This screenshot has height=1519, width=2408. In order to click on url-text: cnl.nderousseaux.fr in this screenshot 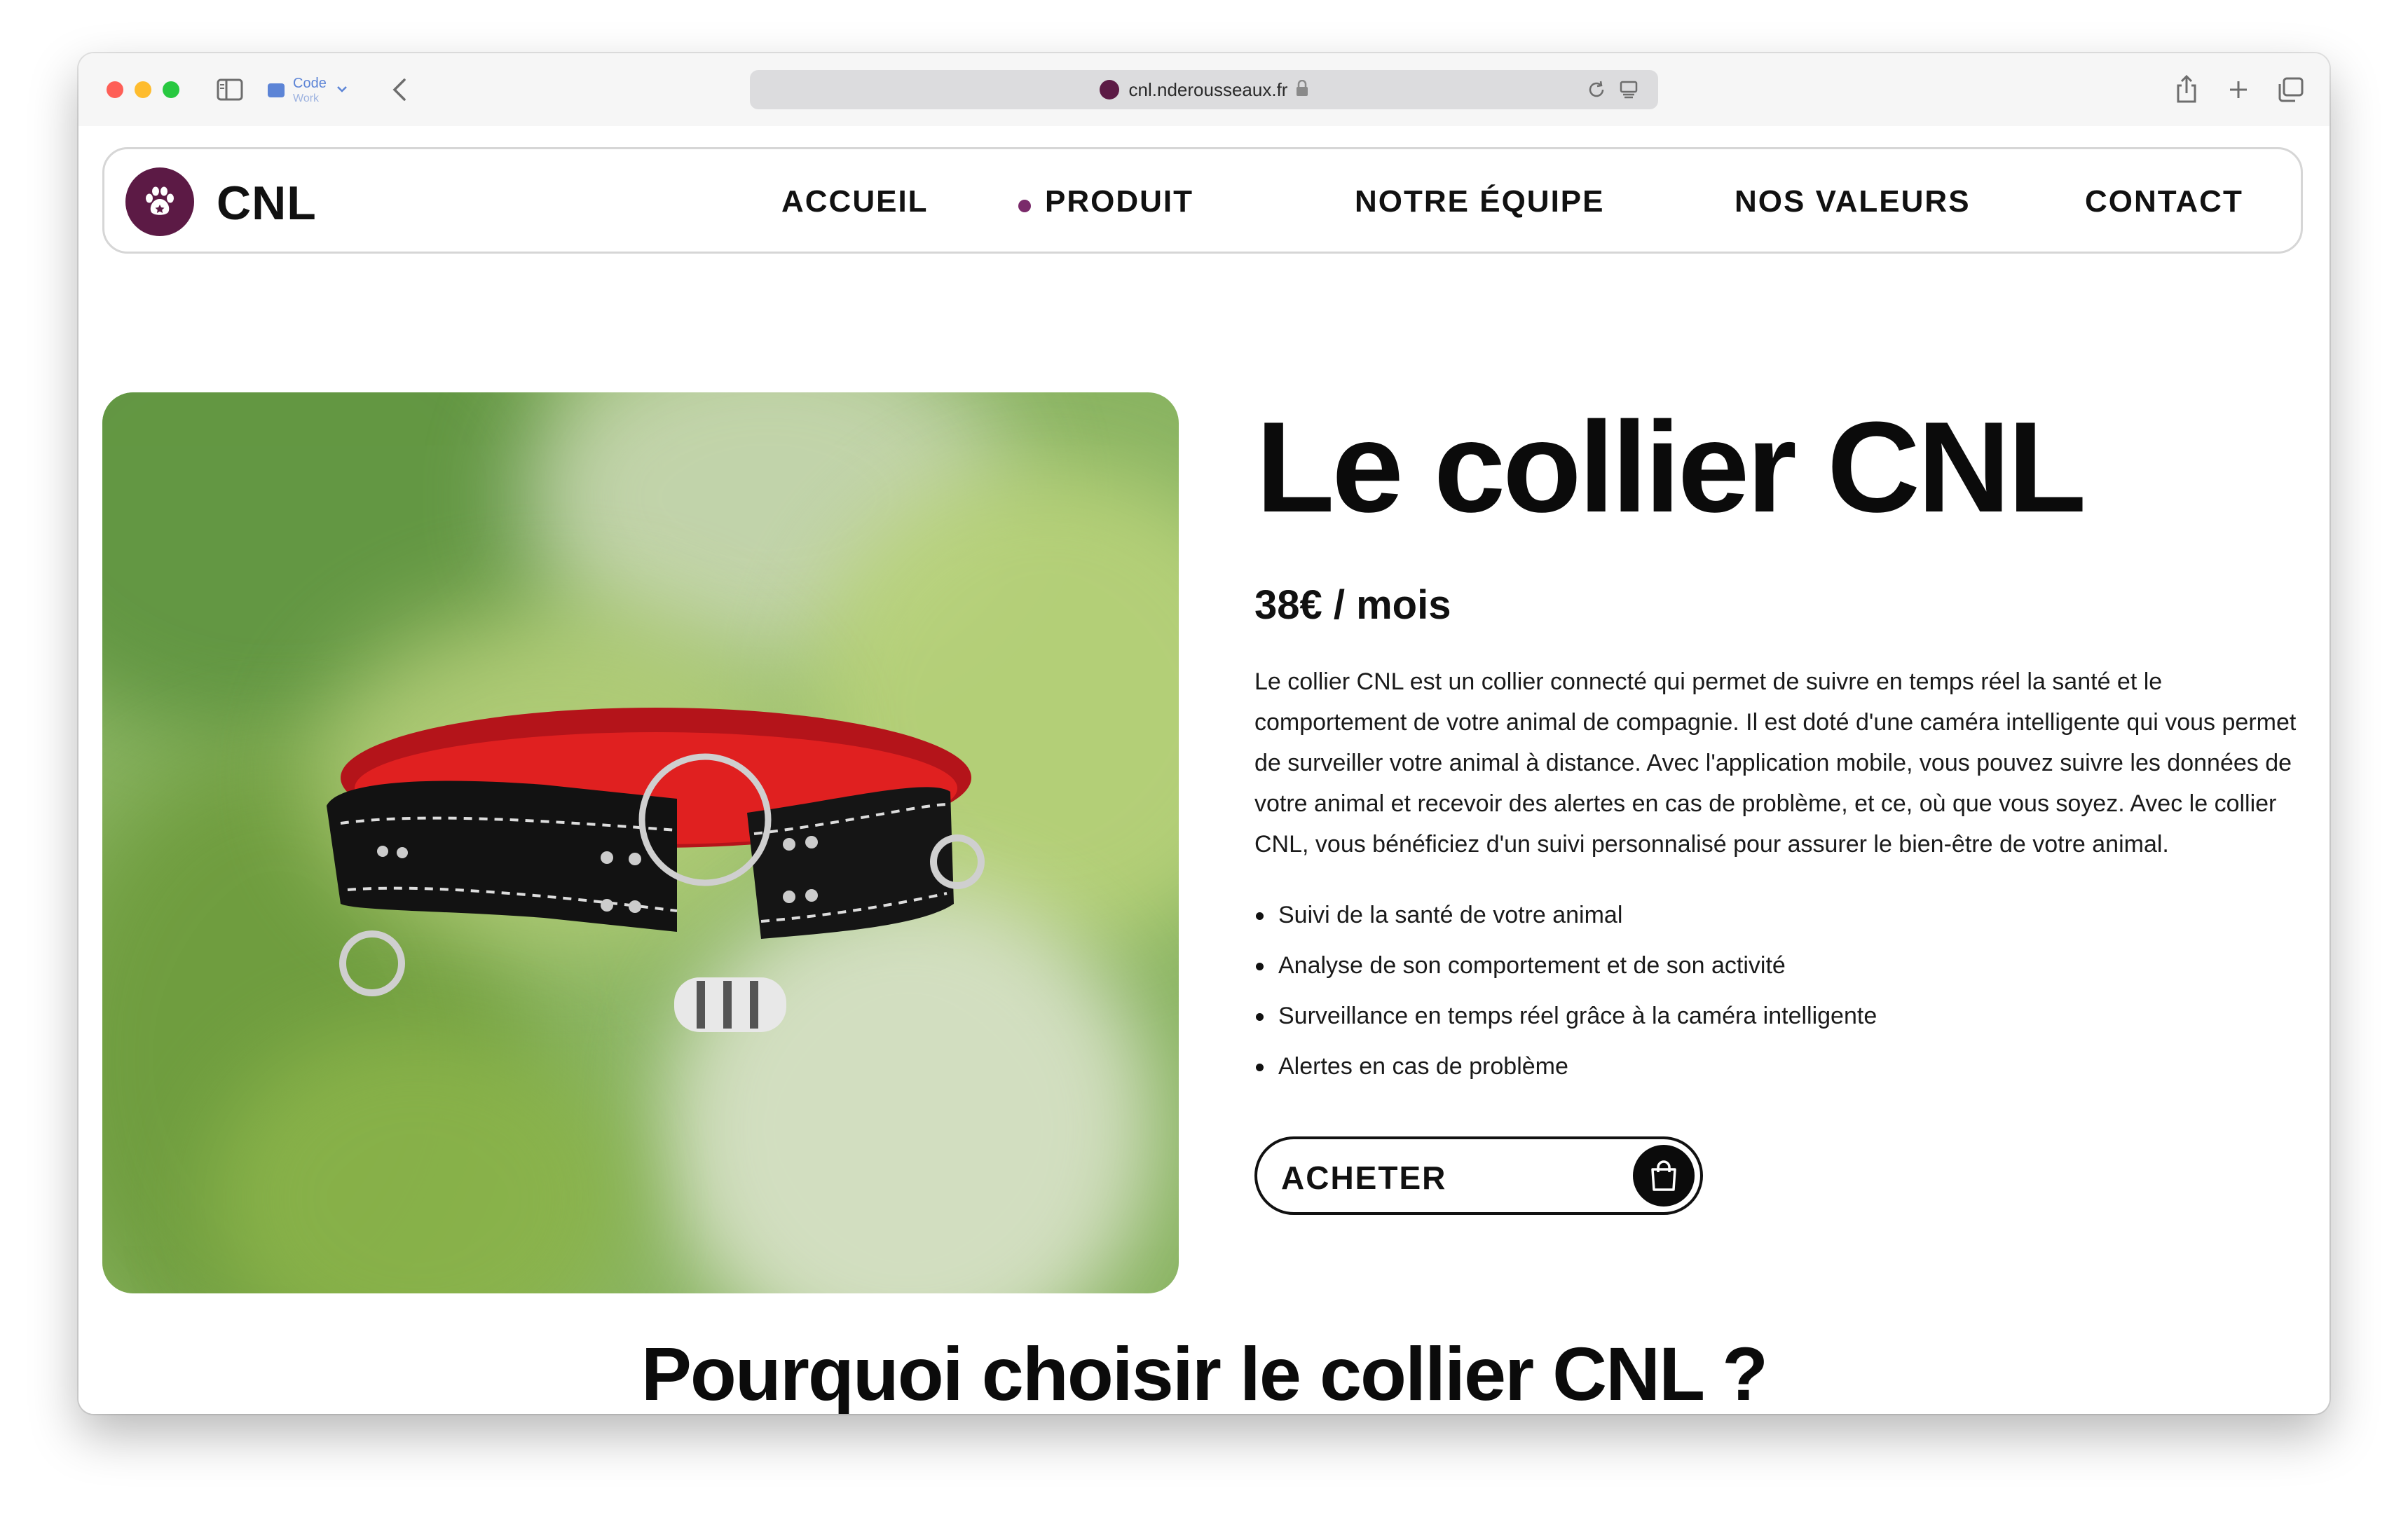, I will do `click(1208, 89)`.